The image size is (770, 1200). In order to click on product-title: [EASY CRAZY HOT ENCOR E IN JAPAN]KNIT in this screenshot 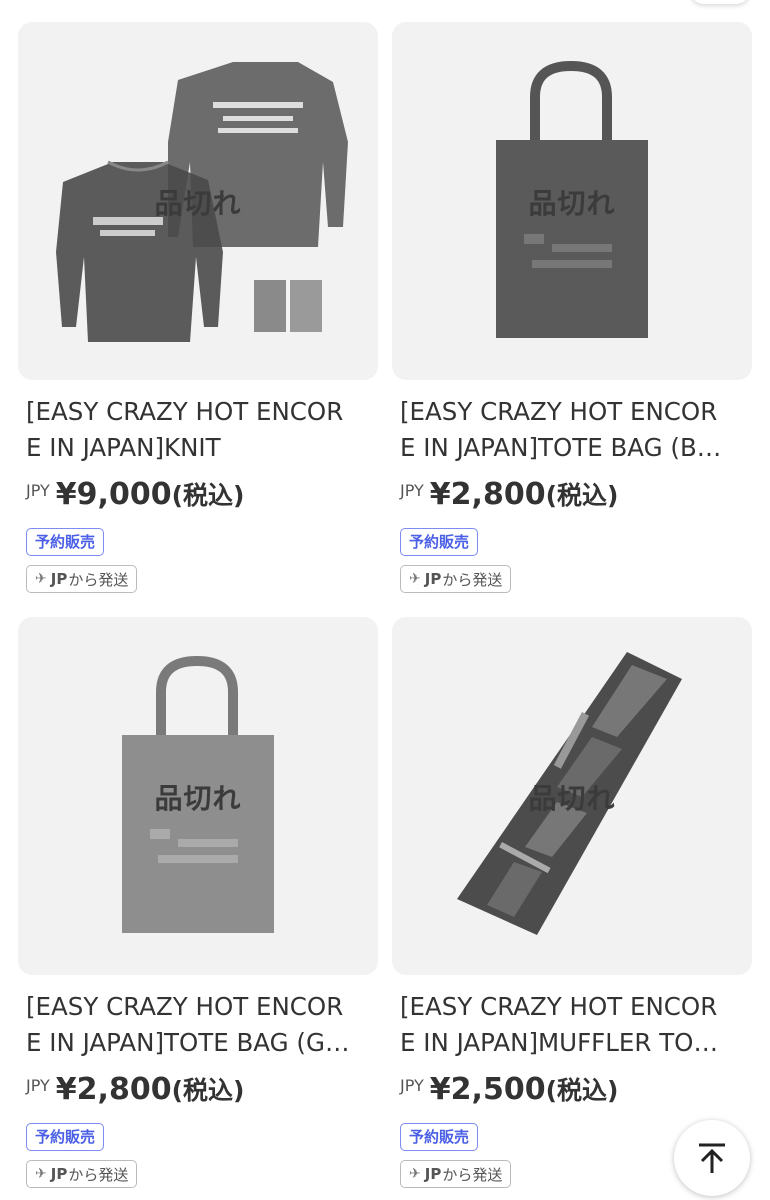, I will do `click(198, 430)`.